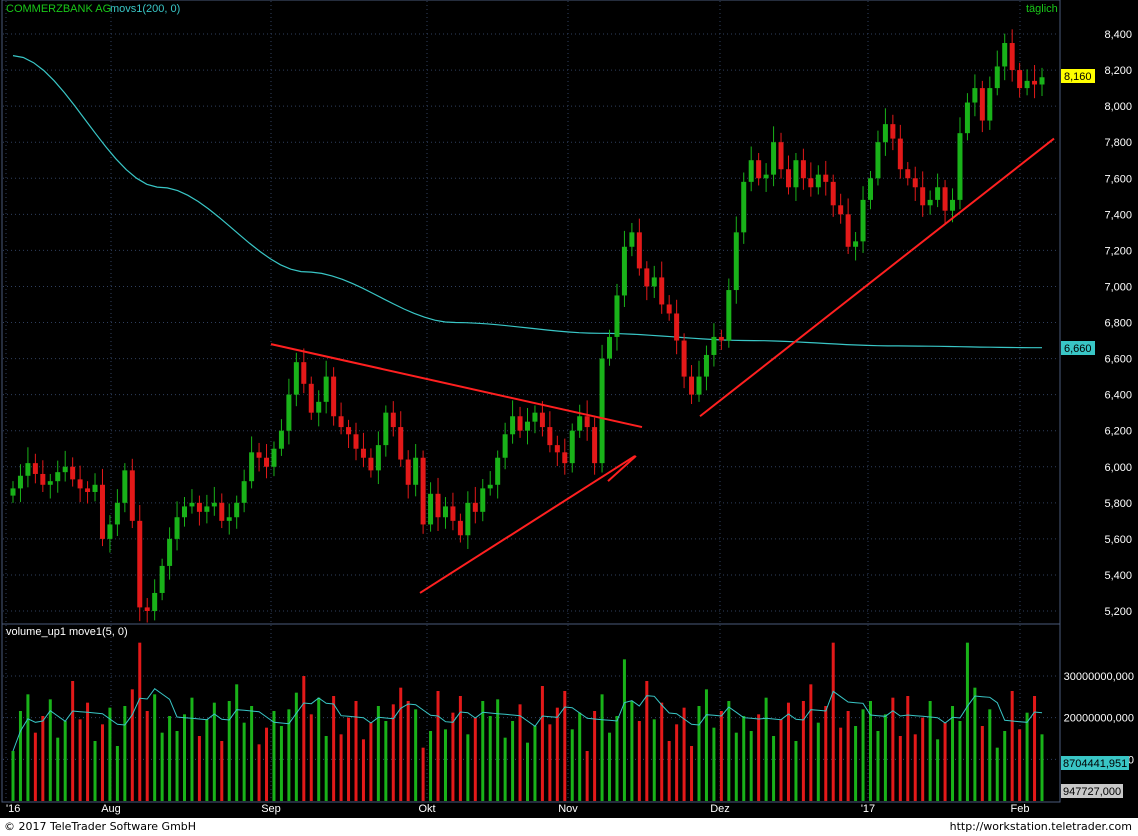 Image resolution: width=1138 pixels, height=836 pixels. I want to click on price-tick: 8,000, so click(1118, 107).